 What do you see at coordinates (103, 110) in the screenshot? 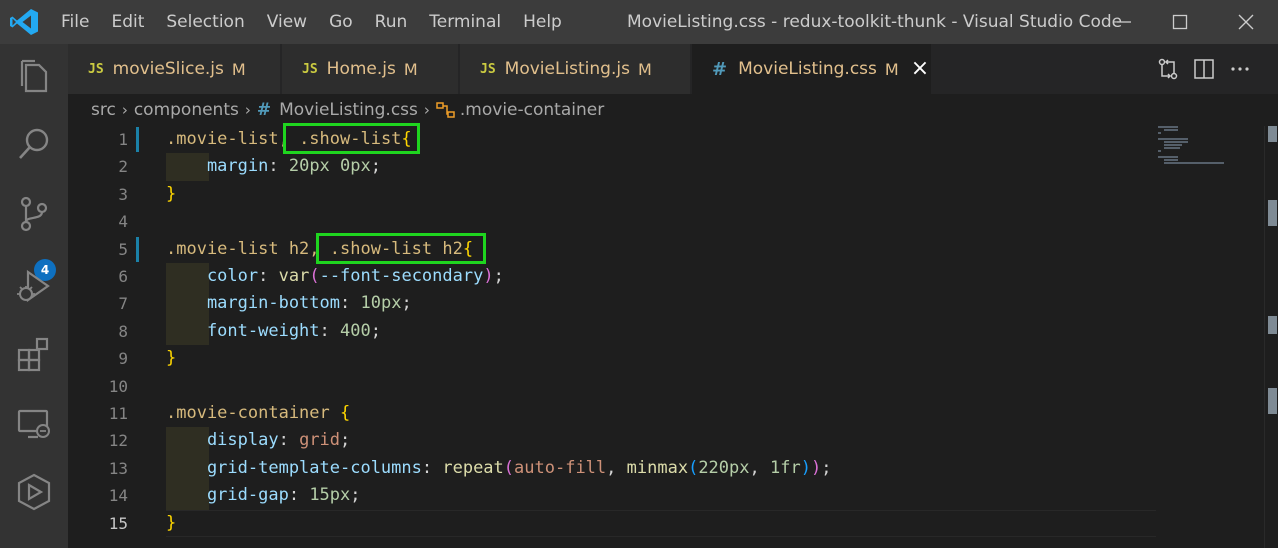
I see `breadcrumb-src: src` at bounding box center [103, 110].